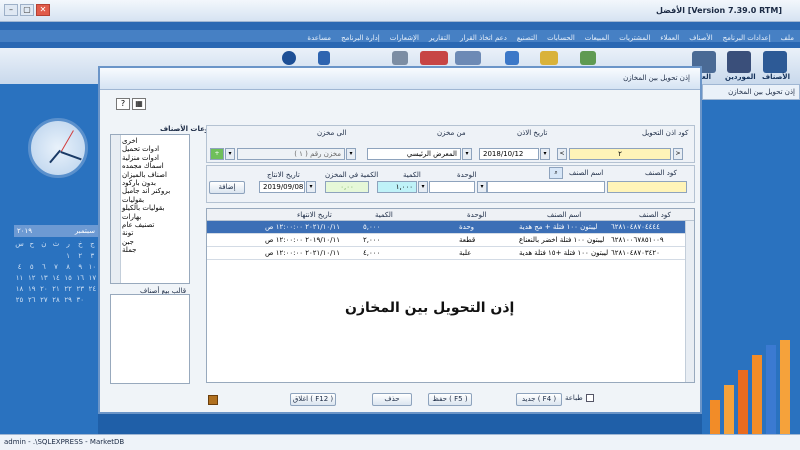 The width and height of the screenshot is (800, 450). Describe the element at coordinates (43, 10) in the screenshot. I see `close-icon: ✕` at that location.